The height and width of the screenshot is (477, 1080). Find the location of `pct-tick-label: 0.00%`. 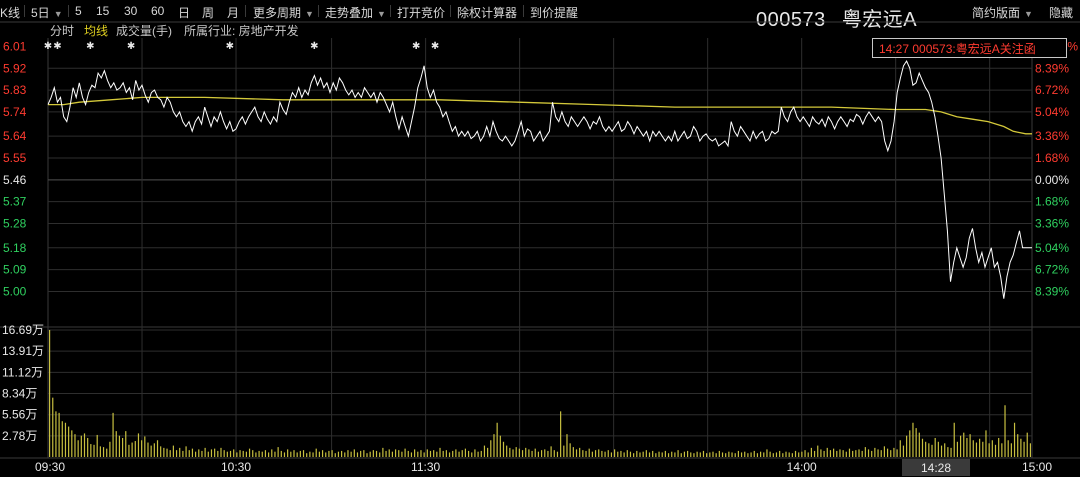

pct-tick-label: 0.00% is located at coordinates (1052, 180).